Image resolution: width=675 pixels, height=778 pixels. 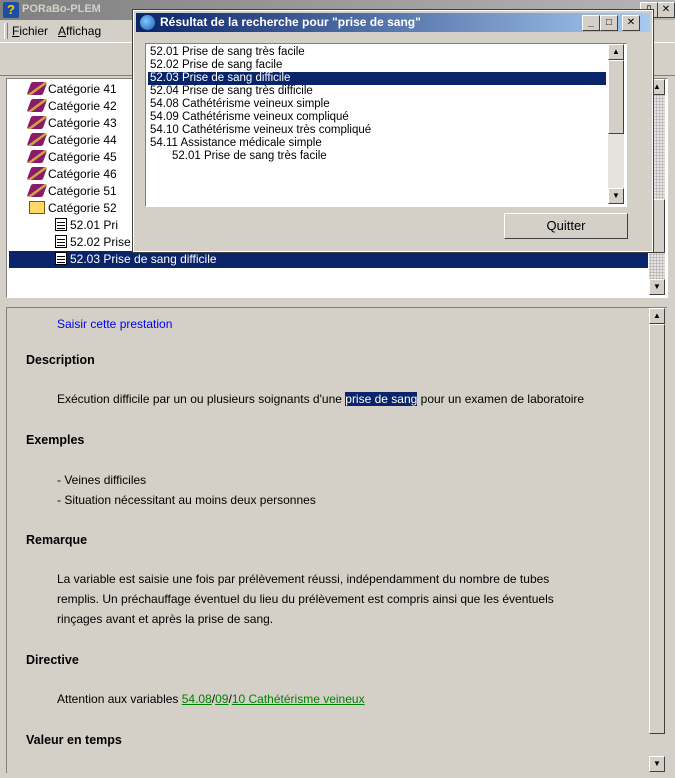 I want to click on minimize-button: _, so click(x=591, y=23).